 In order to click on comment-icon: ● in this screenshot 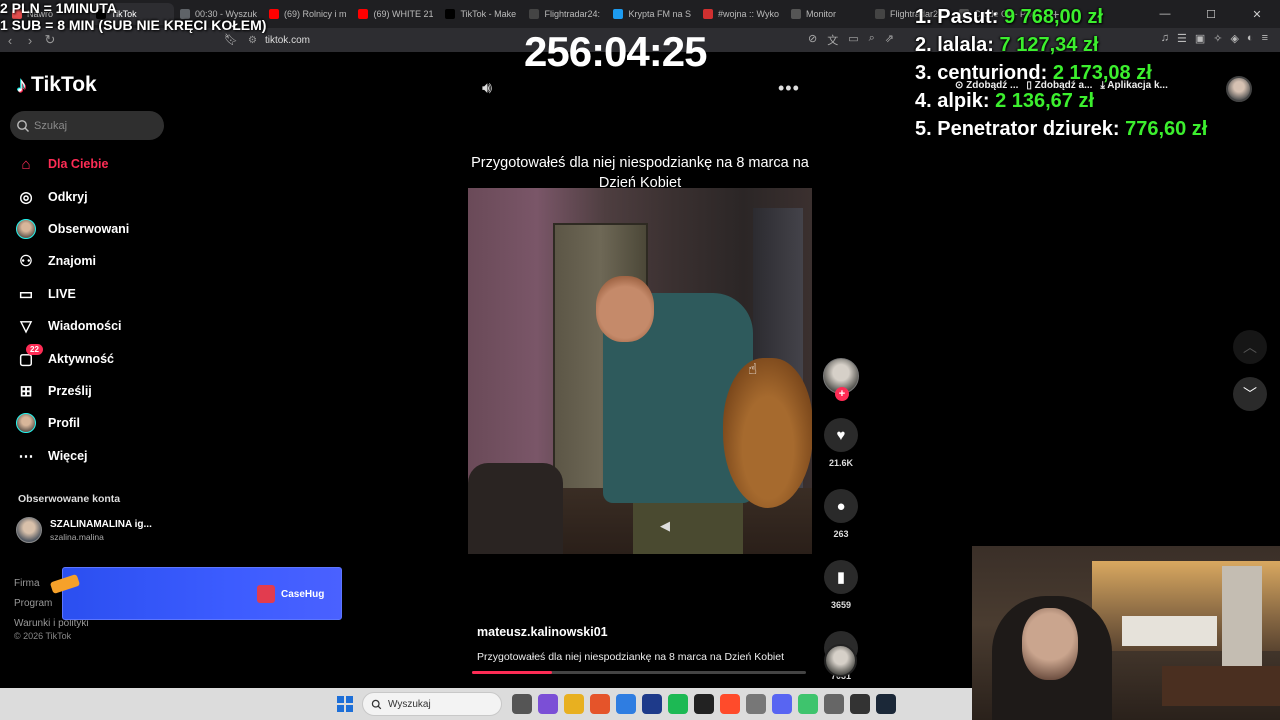, I will do `click(841, 506)`.